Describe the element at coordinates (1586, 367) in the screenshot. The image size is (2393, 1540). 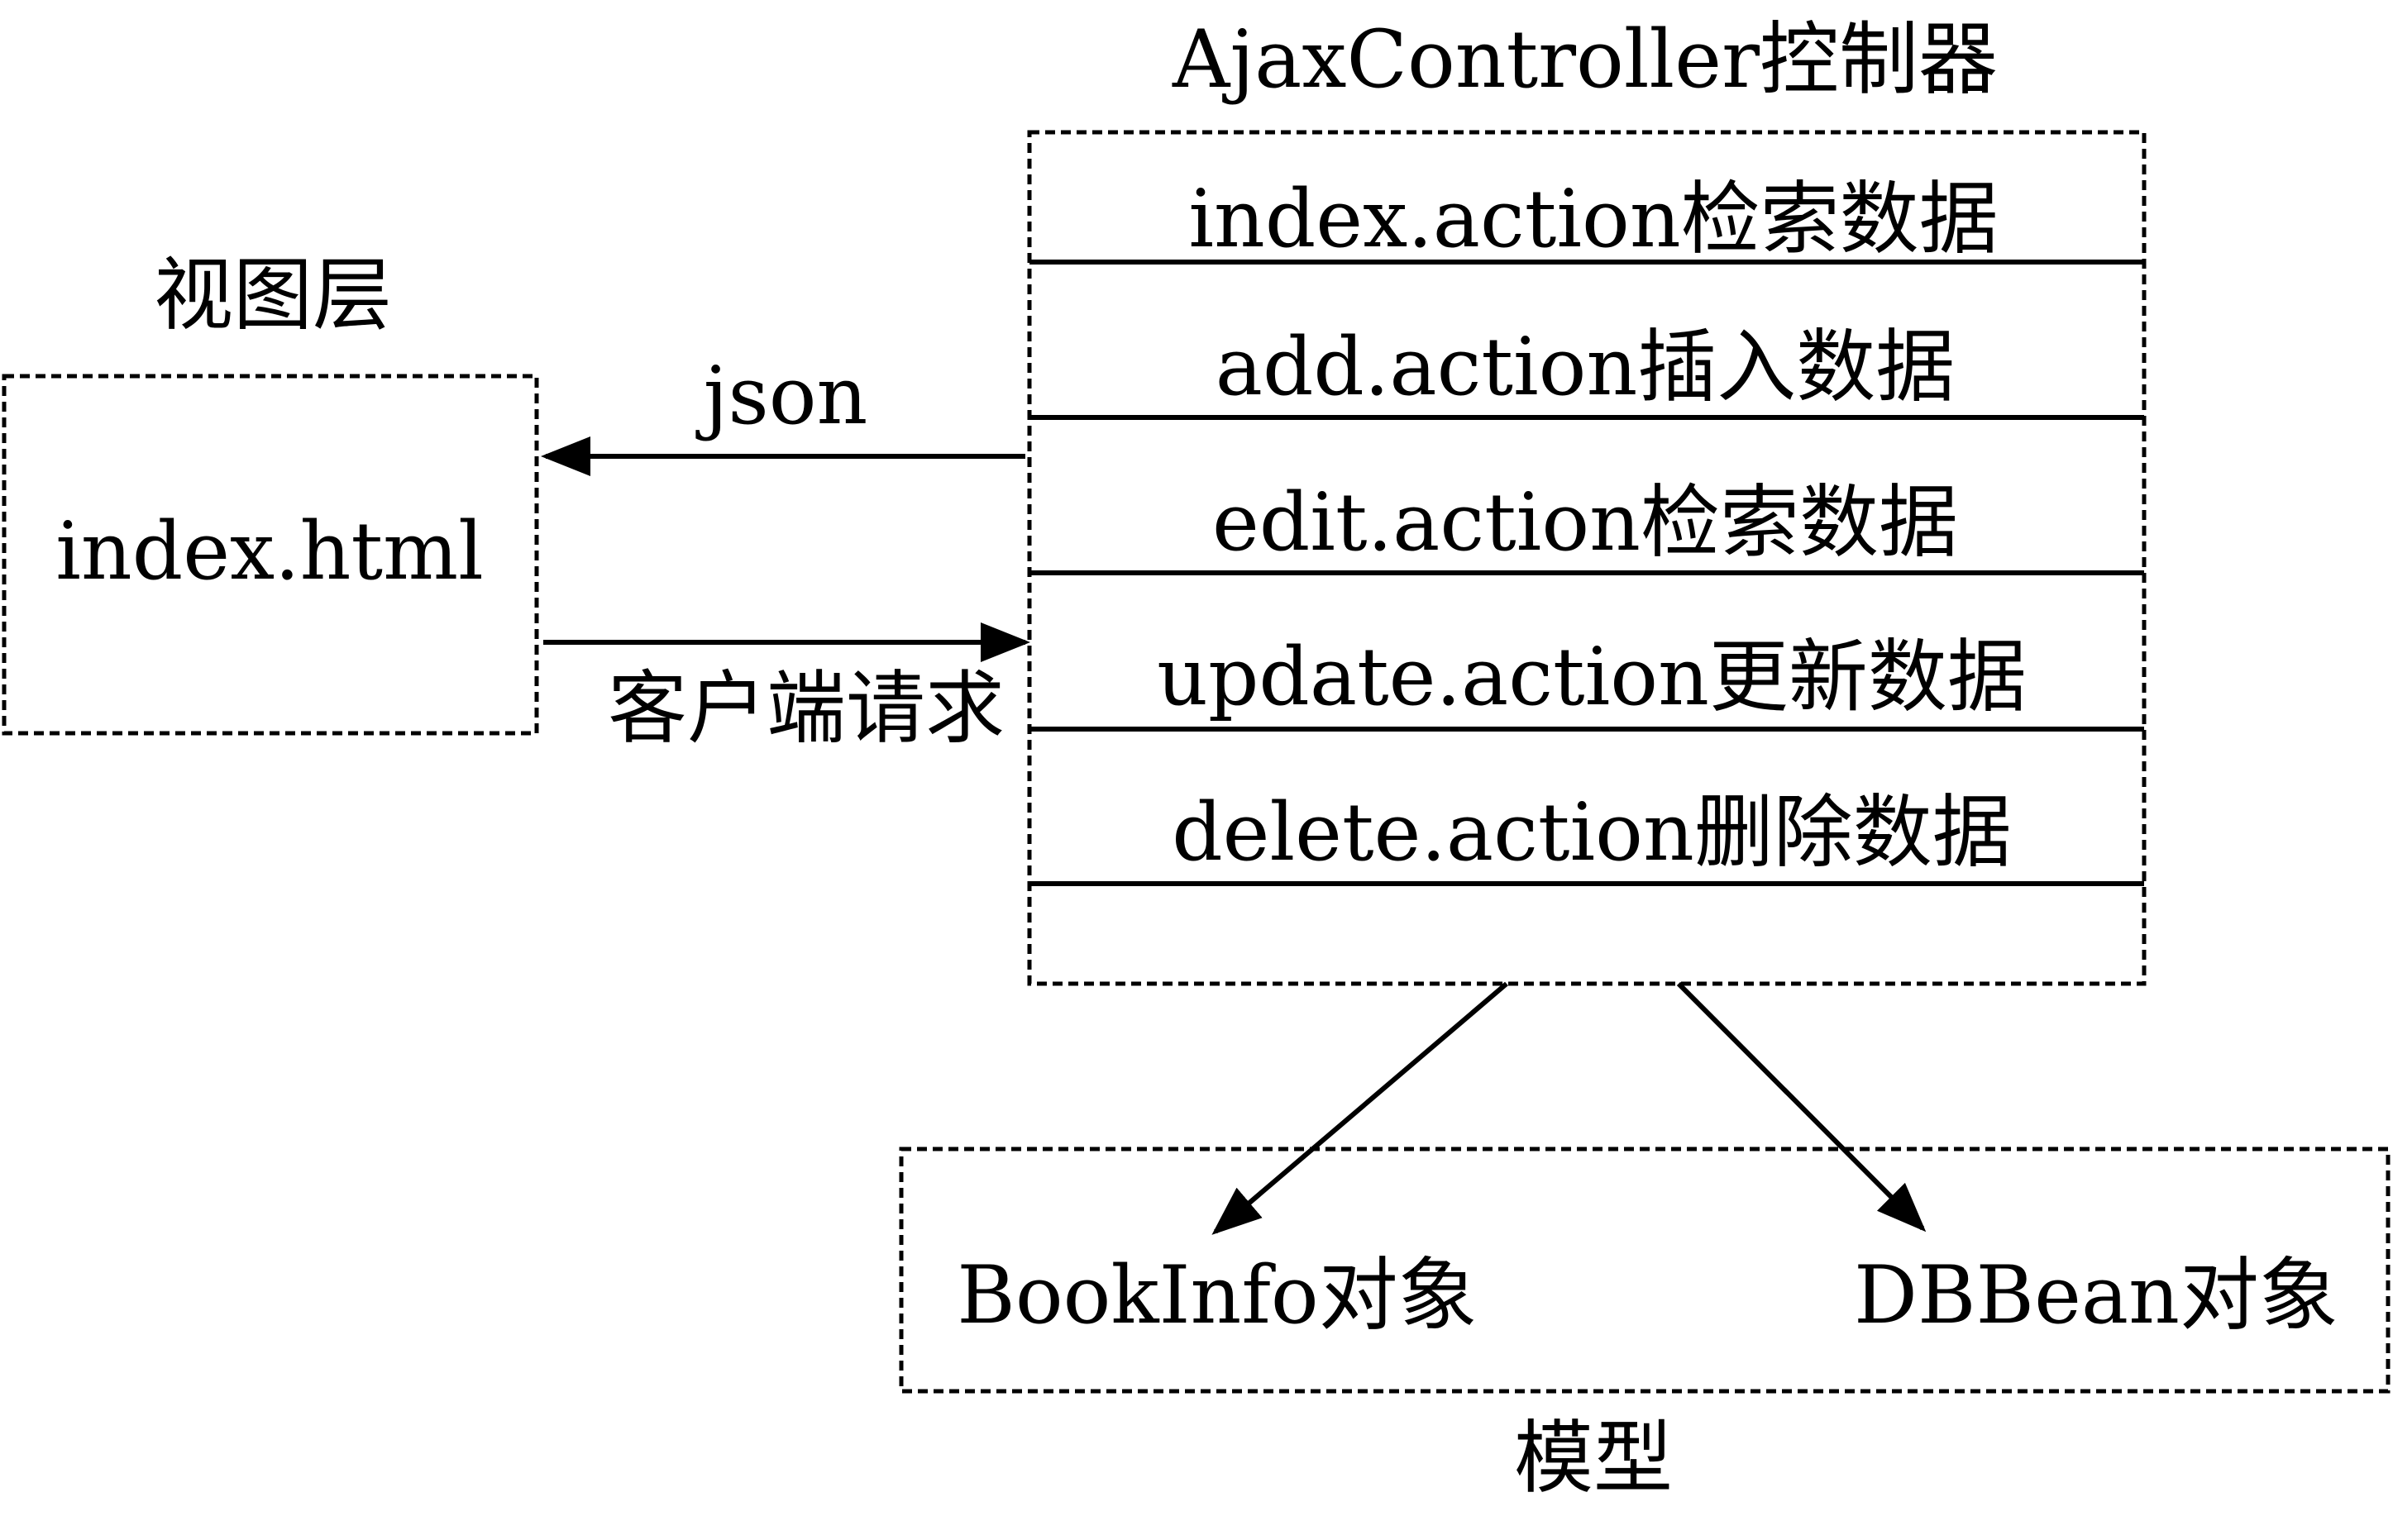
I see `action-add: add.action插入数据` at that location.